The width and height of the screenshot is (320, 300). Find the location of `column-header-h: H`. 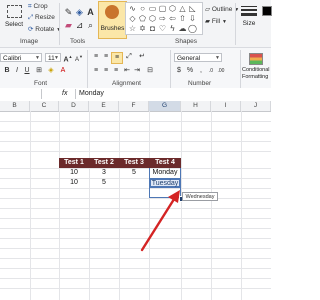

column-header-h: H is located at coordinates (196, 106).